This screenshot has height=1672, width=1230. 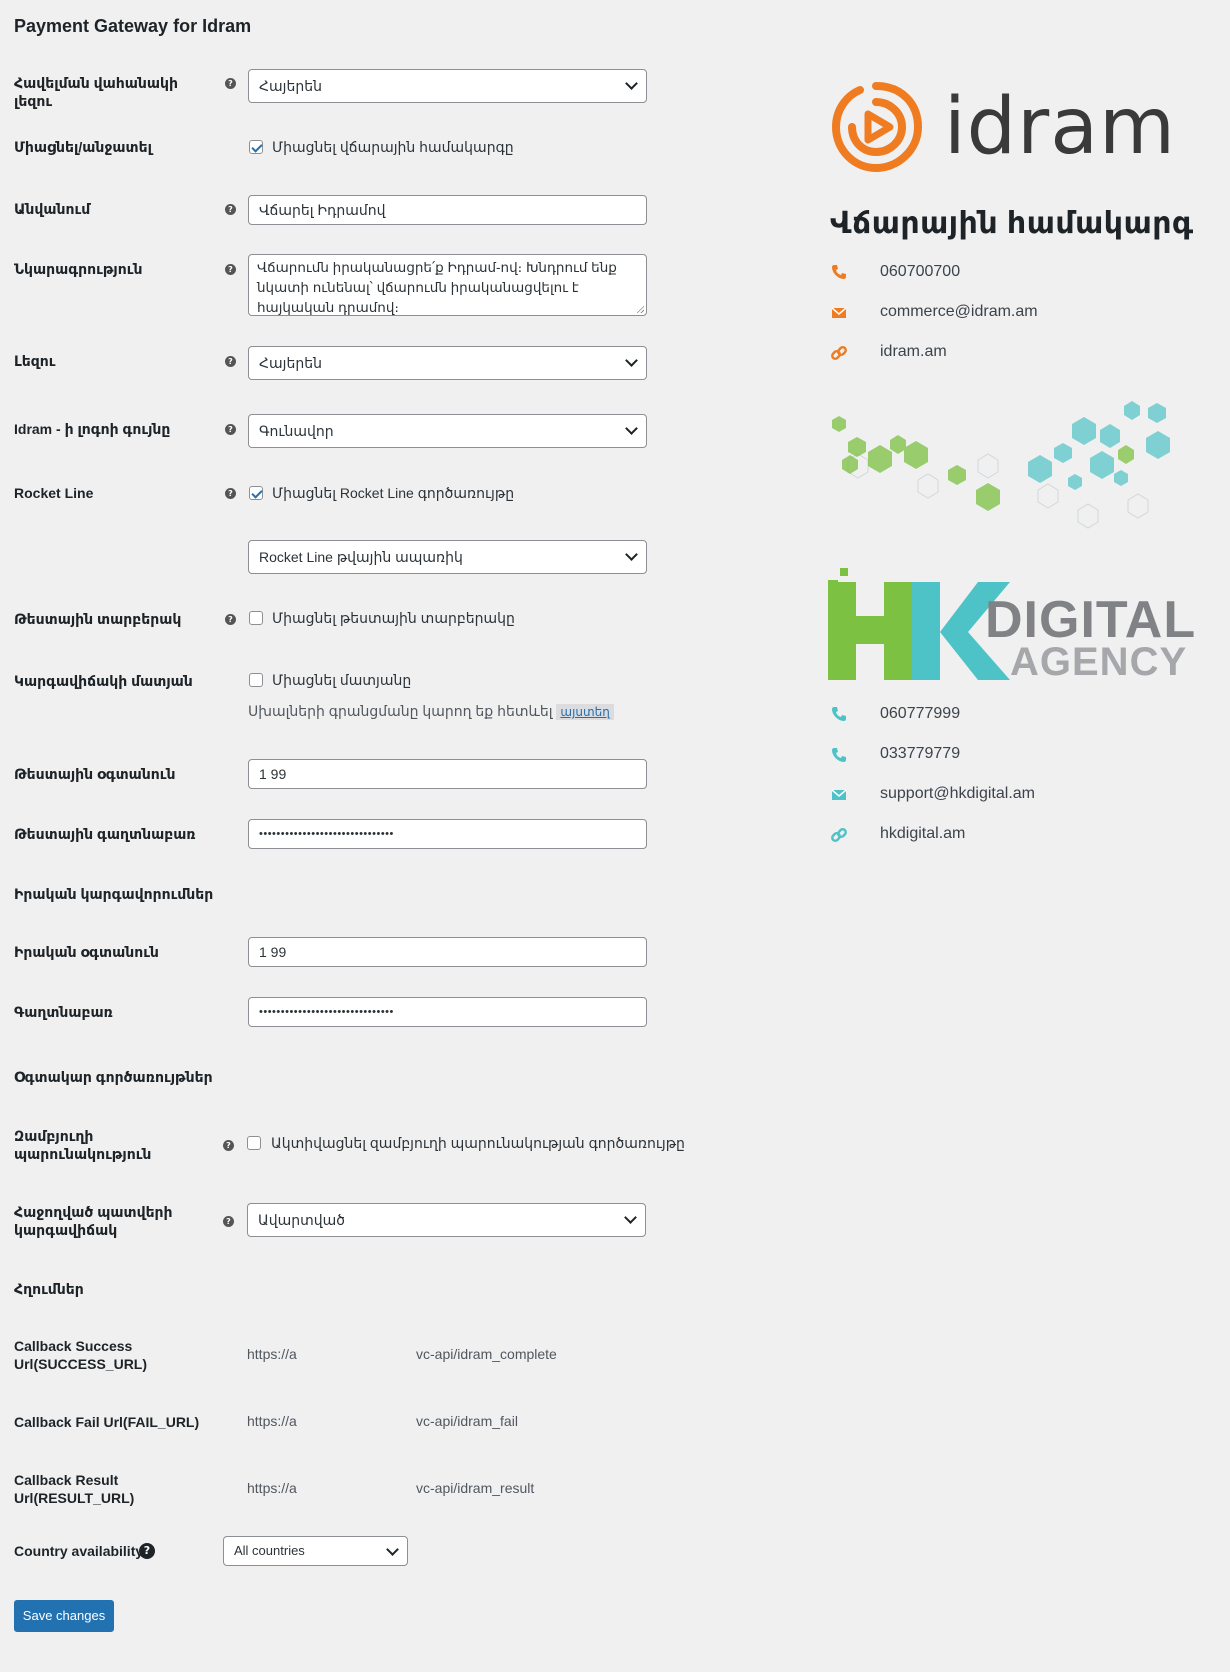 I want to click on section-links: Հղումներ, so click(x=49, y=1289).